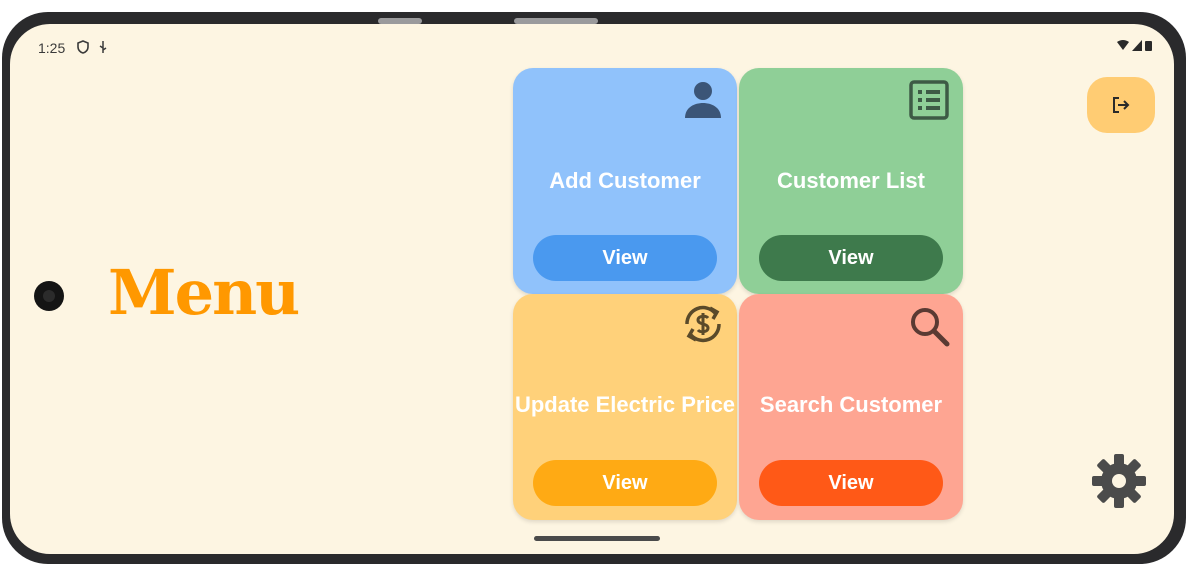 This screenshot has height=567, width=1188. Describe the element at coordinates (625, 258) in the screenshot. I see `add-customer-view-button: View` at that location.